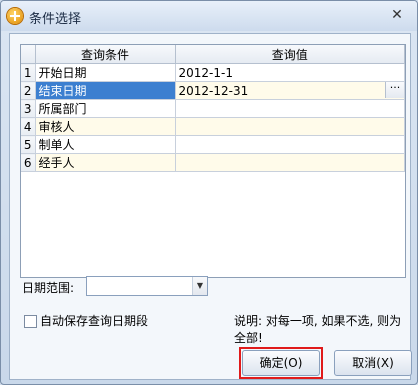 The image size is (418, 385). I want to click on condition-cell: 开始日期, so click(105, 72).